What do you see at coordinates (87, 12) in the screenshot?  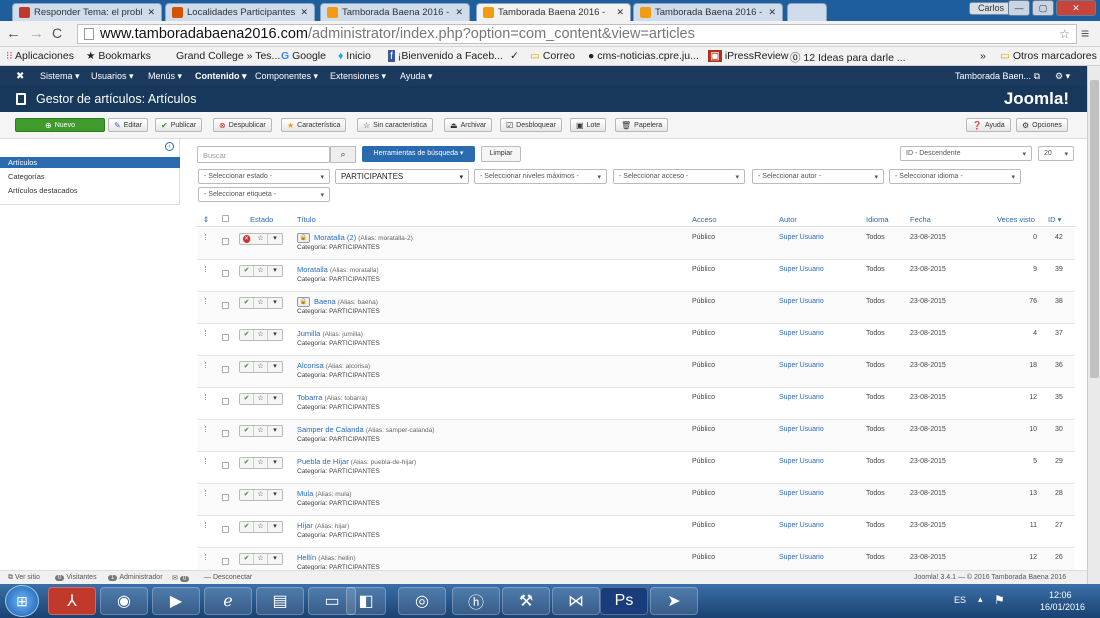 I see `browser-tab-1: Responder Tema: el probl ✕` at bounding box center [87, 12].